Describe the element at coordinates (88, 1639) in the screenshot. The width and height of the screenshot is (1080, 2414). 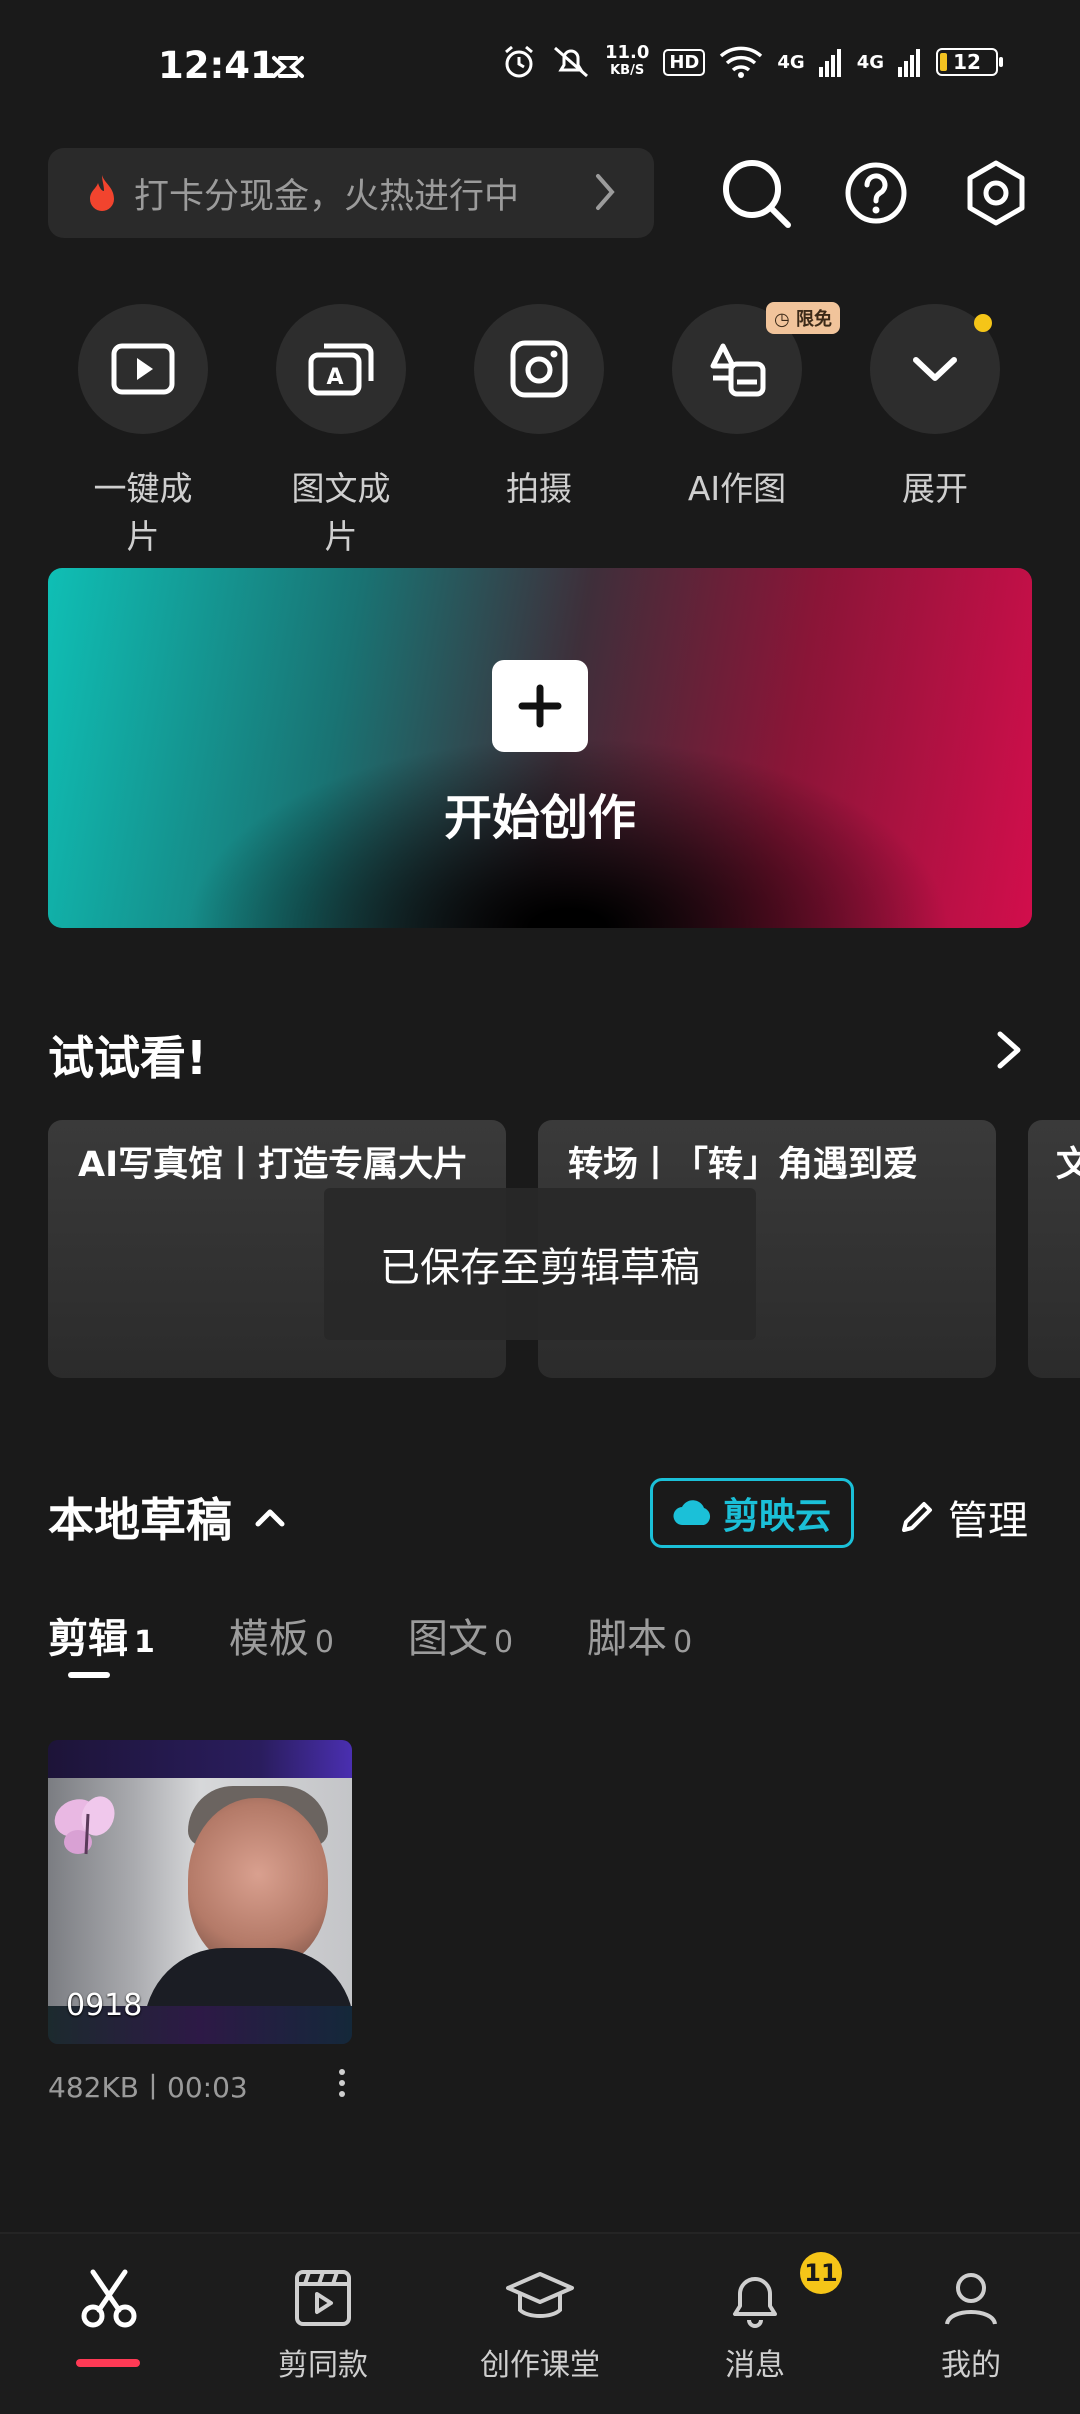
I see `tab-label: 剪辑` at that location.